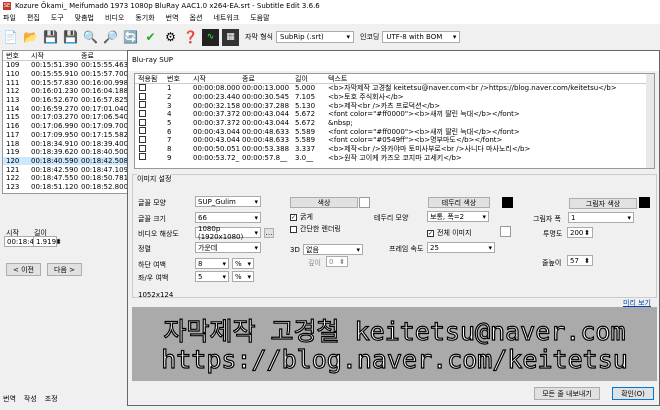 This screenshot has width=660, height=410. What do you see at coordinates (70, 37) in the screenshot?
I see `save-as-icon: 💾` at bounding box center [70, 37].